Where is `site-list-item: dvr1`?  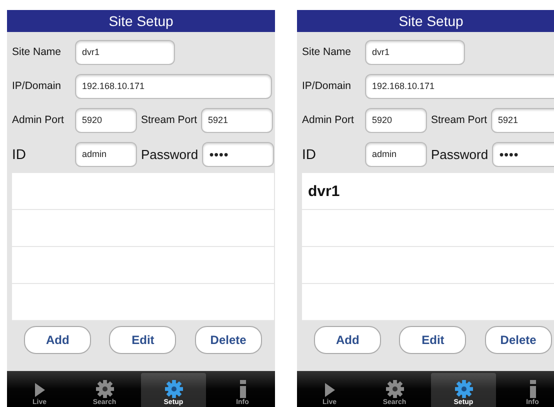
site-list-item: dvr1 is located at coordinates (324, 191).